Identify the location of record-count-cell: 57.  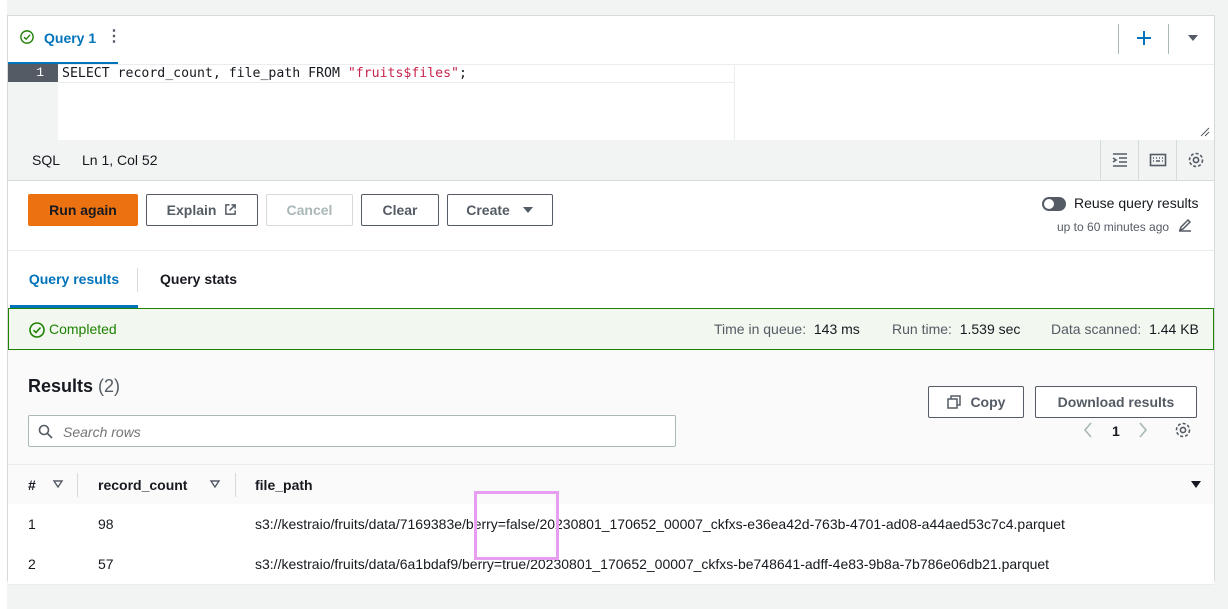
(106, 564).